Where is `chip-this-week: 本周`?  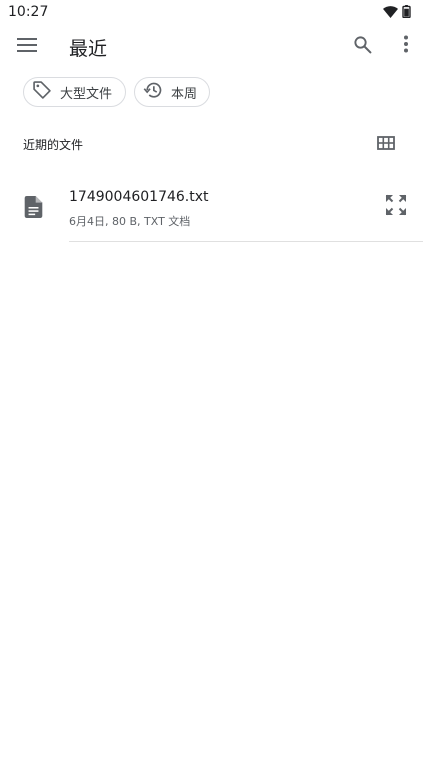 chip-this-week: 本周 is located at coordinates (172, 92).